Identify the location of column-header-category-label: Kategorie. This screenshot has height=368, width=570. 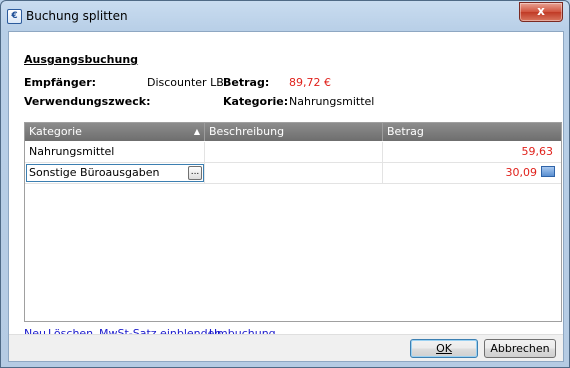
(55, 131).